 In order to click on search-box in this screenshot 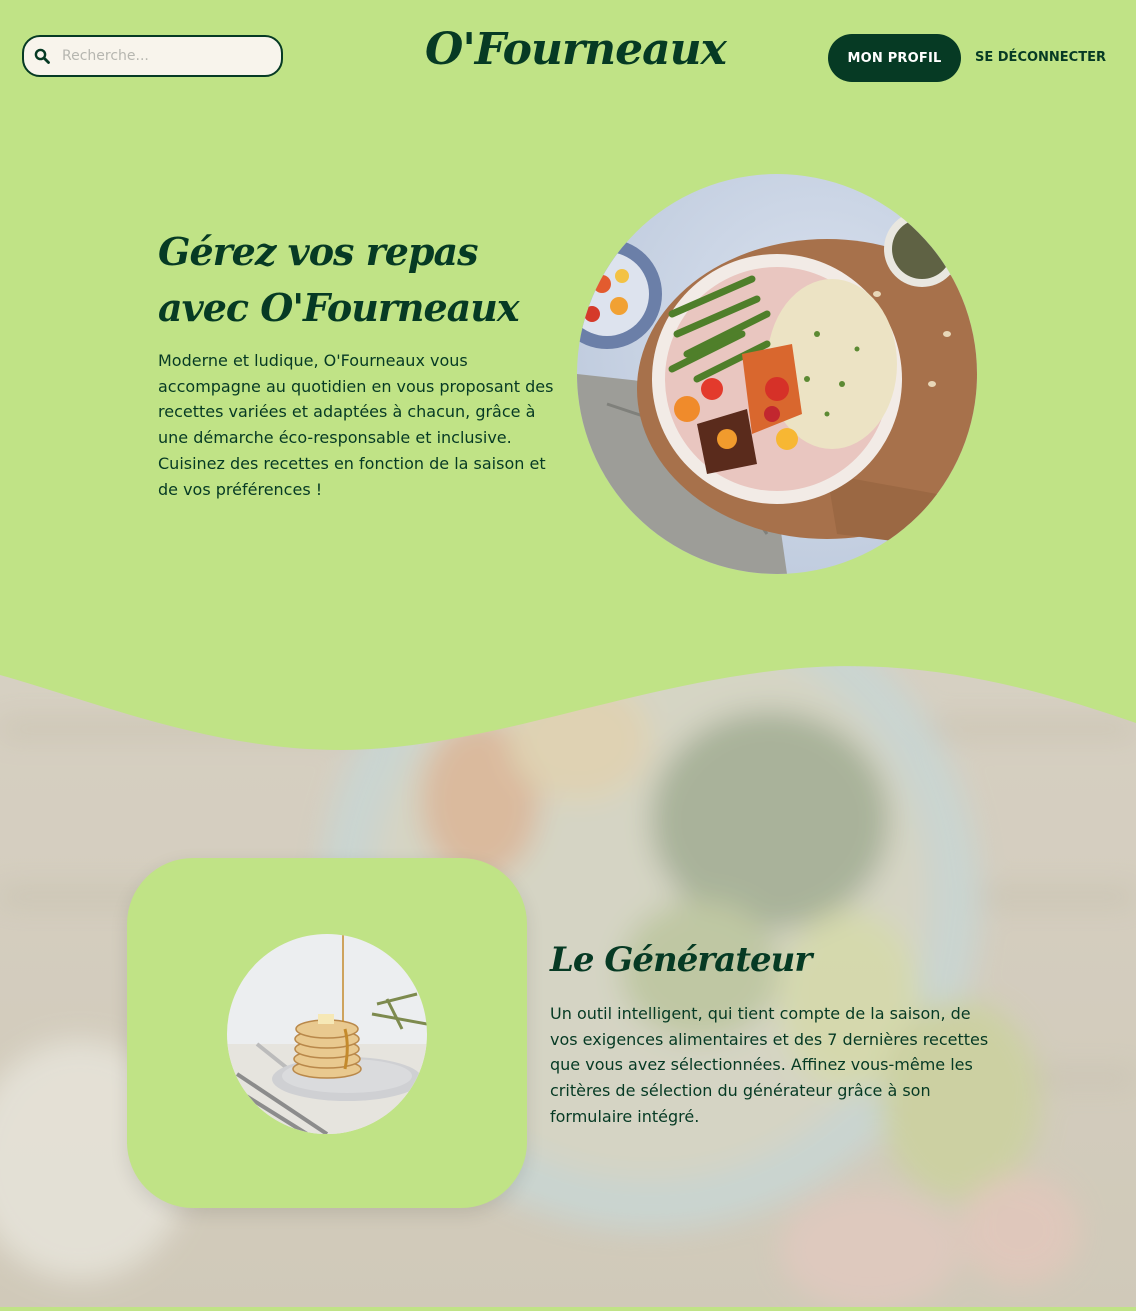, I will do `click(152, 56)`.